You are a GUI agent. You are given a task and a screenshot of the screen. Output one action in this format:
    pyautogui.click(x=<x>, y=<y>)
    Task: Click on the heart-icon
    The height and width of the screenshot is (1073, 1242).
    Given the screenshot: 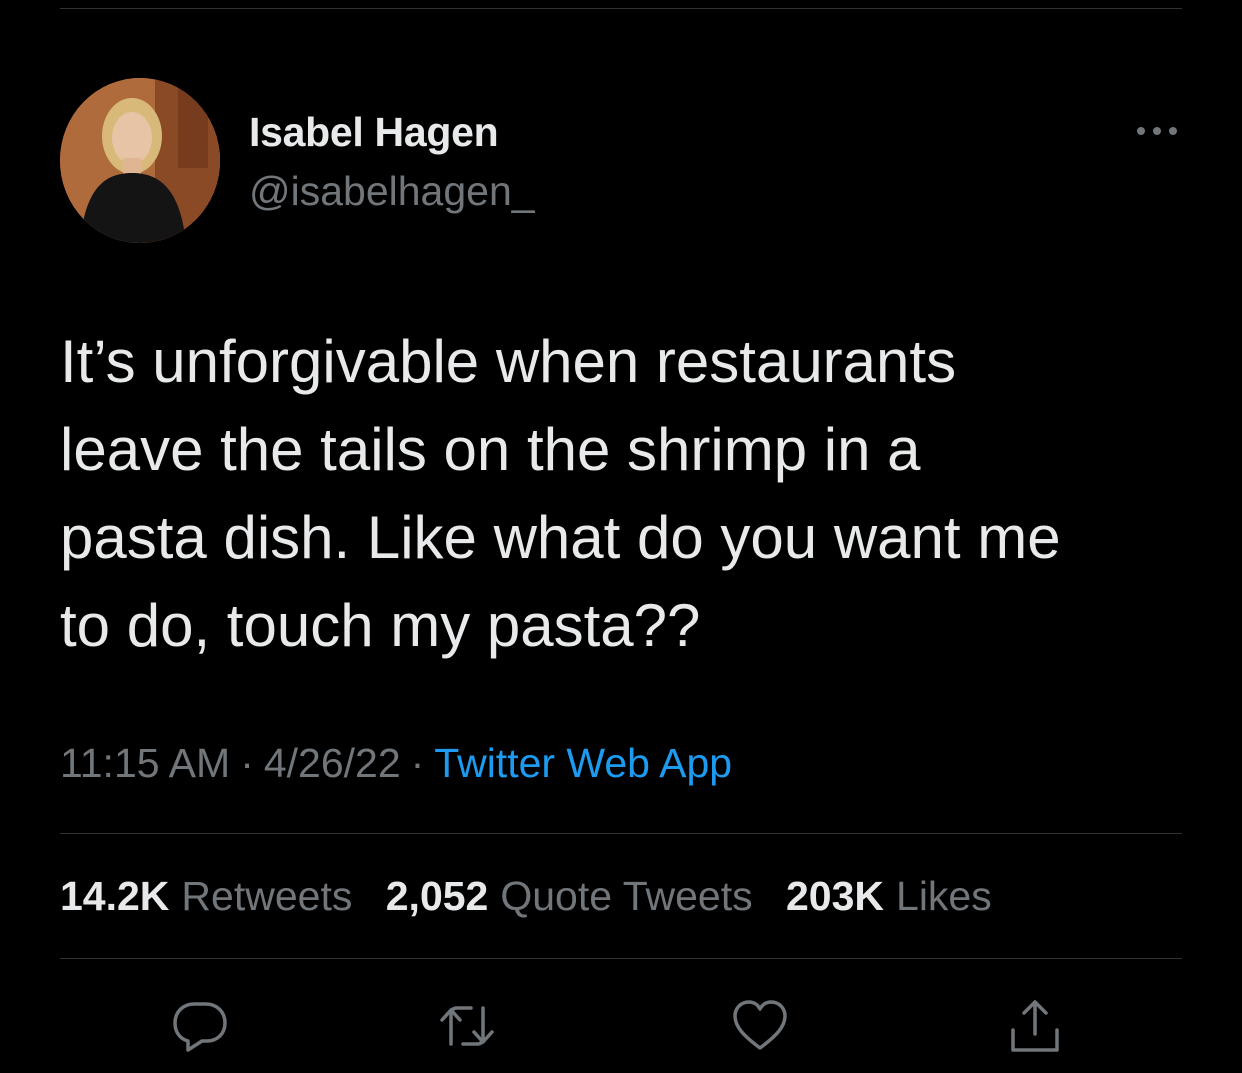 What is the action you would take?
    pyautogui.click(x=760, y=1025)
    